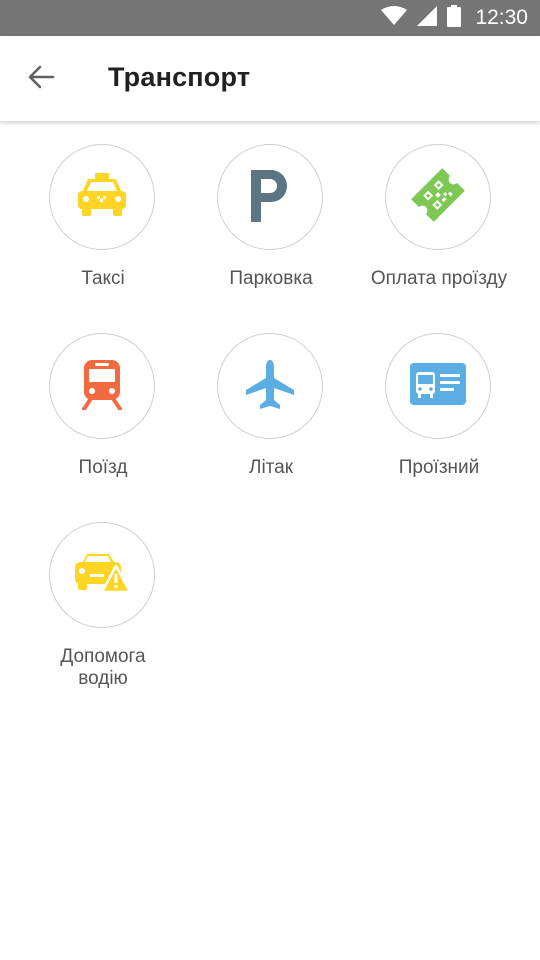 This screenshot has height=960, width=540. I want to click on wifi-icon, so click(394, 18).